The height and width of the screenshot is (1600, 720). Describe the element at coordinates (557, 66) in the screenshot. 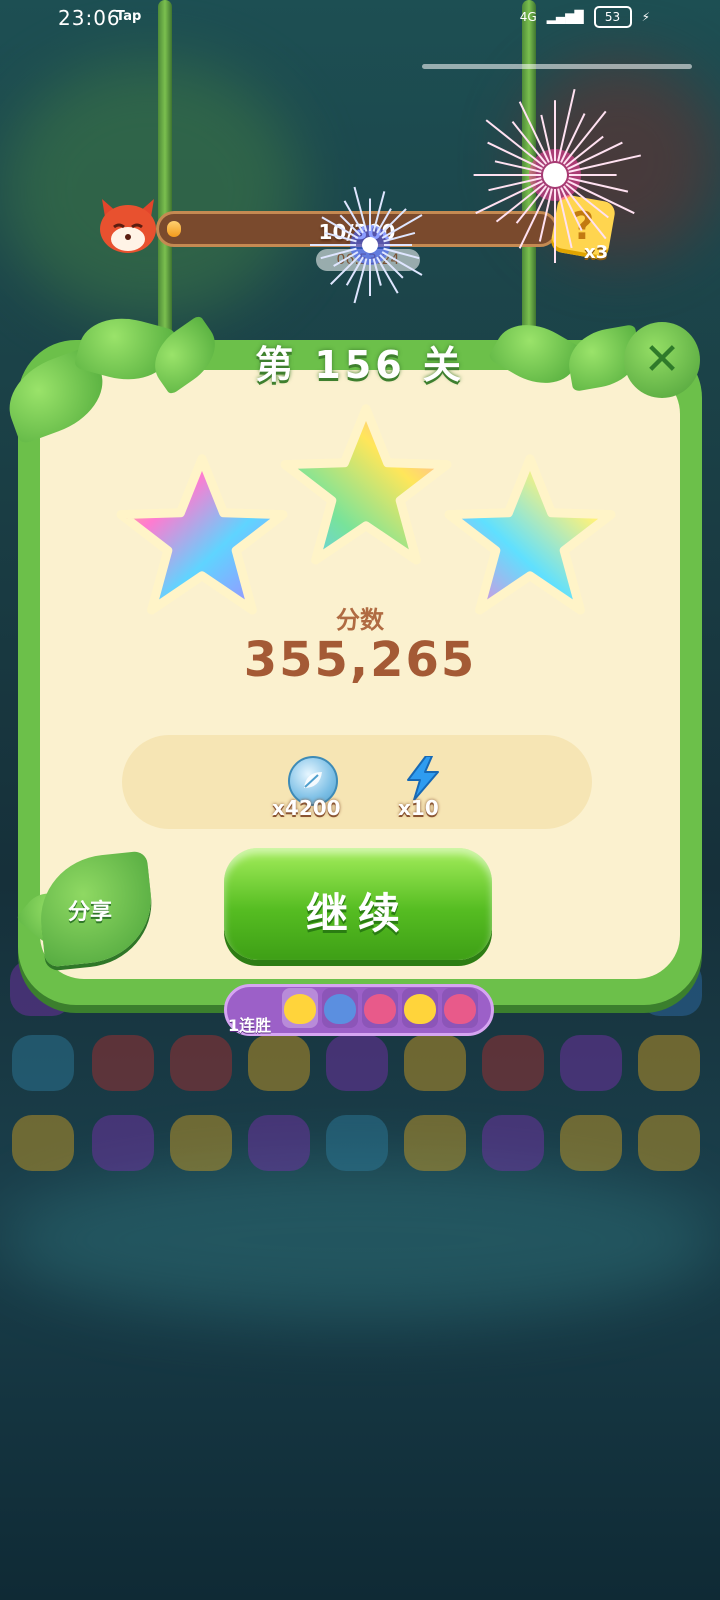

I see `top-indicator-strip` at that location.